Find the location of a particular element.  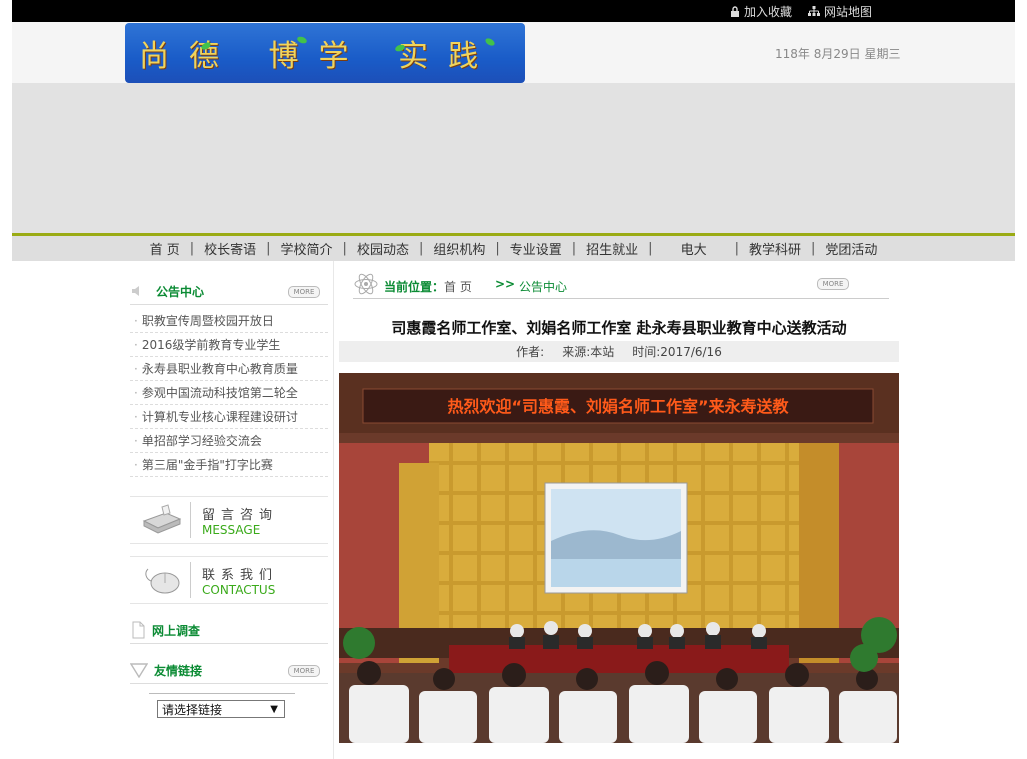

dropdown-arrow-icon: ▼ is located at coordinates (274, 709).